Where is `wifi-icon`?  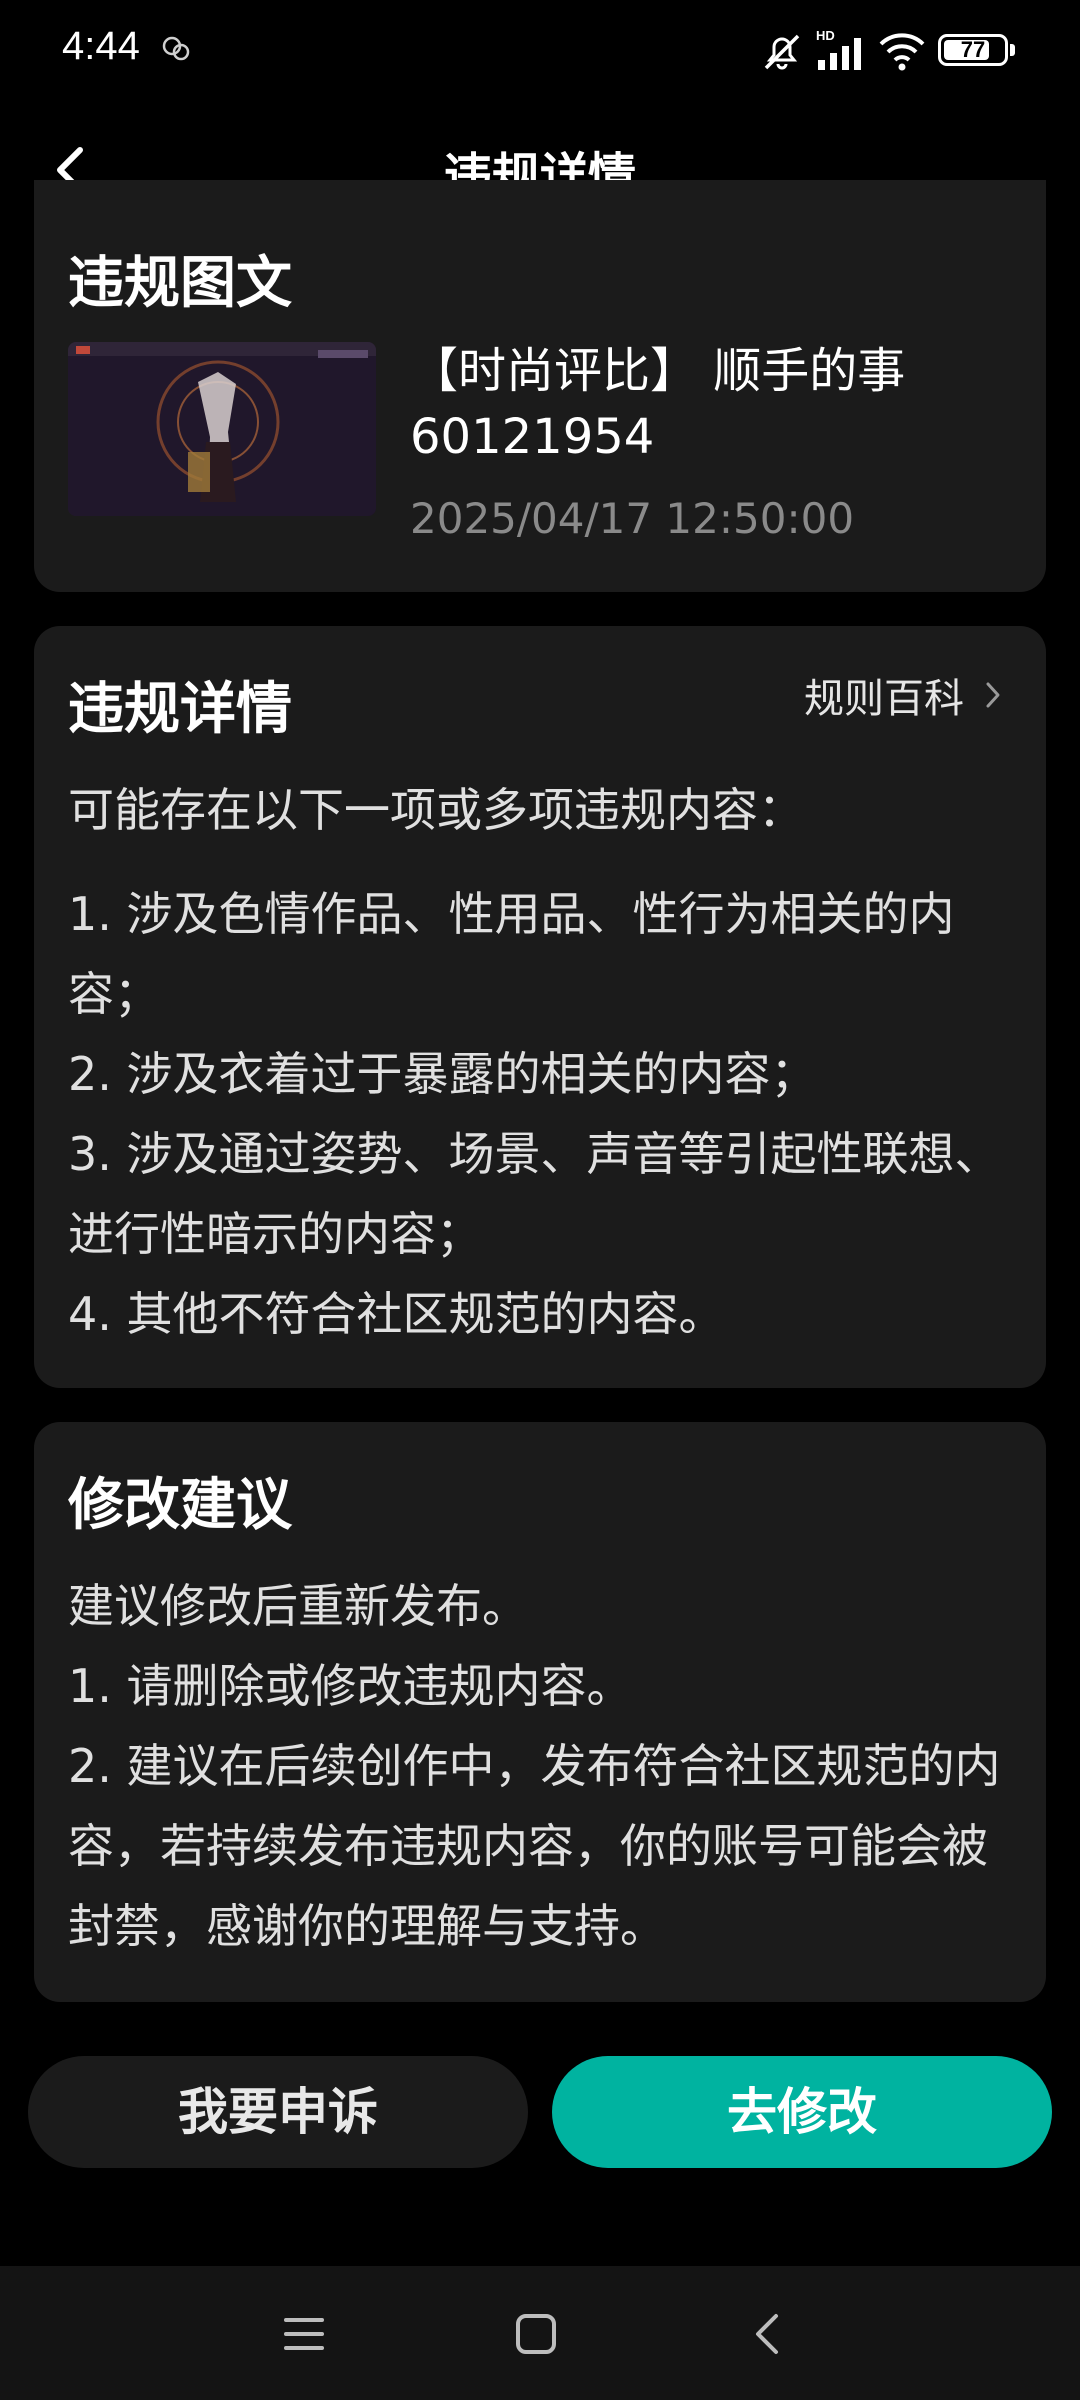
wifi-icon is located at coordinates (902, 52).